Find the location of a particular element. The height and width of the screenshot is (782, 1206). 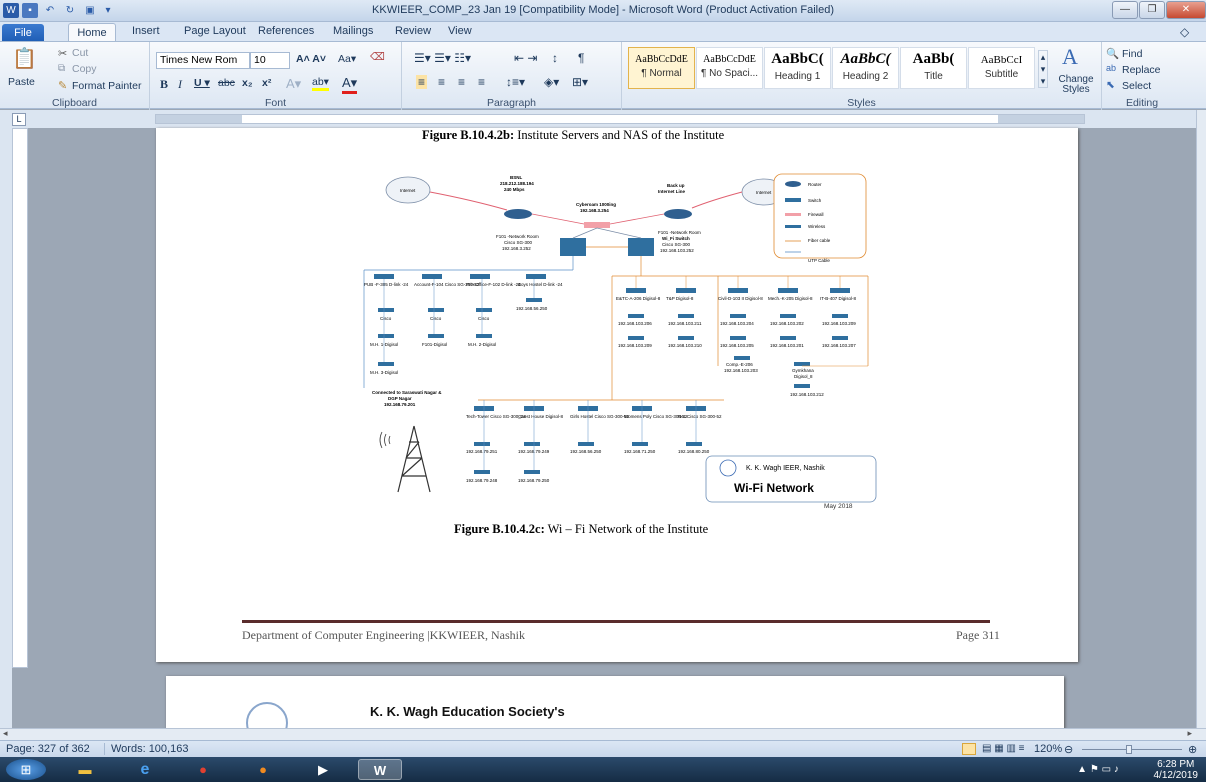

scroll-right-icon: ▸ is located at coordinates (1189, 733).